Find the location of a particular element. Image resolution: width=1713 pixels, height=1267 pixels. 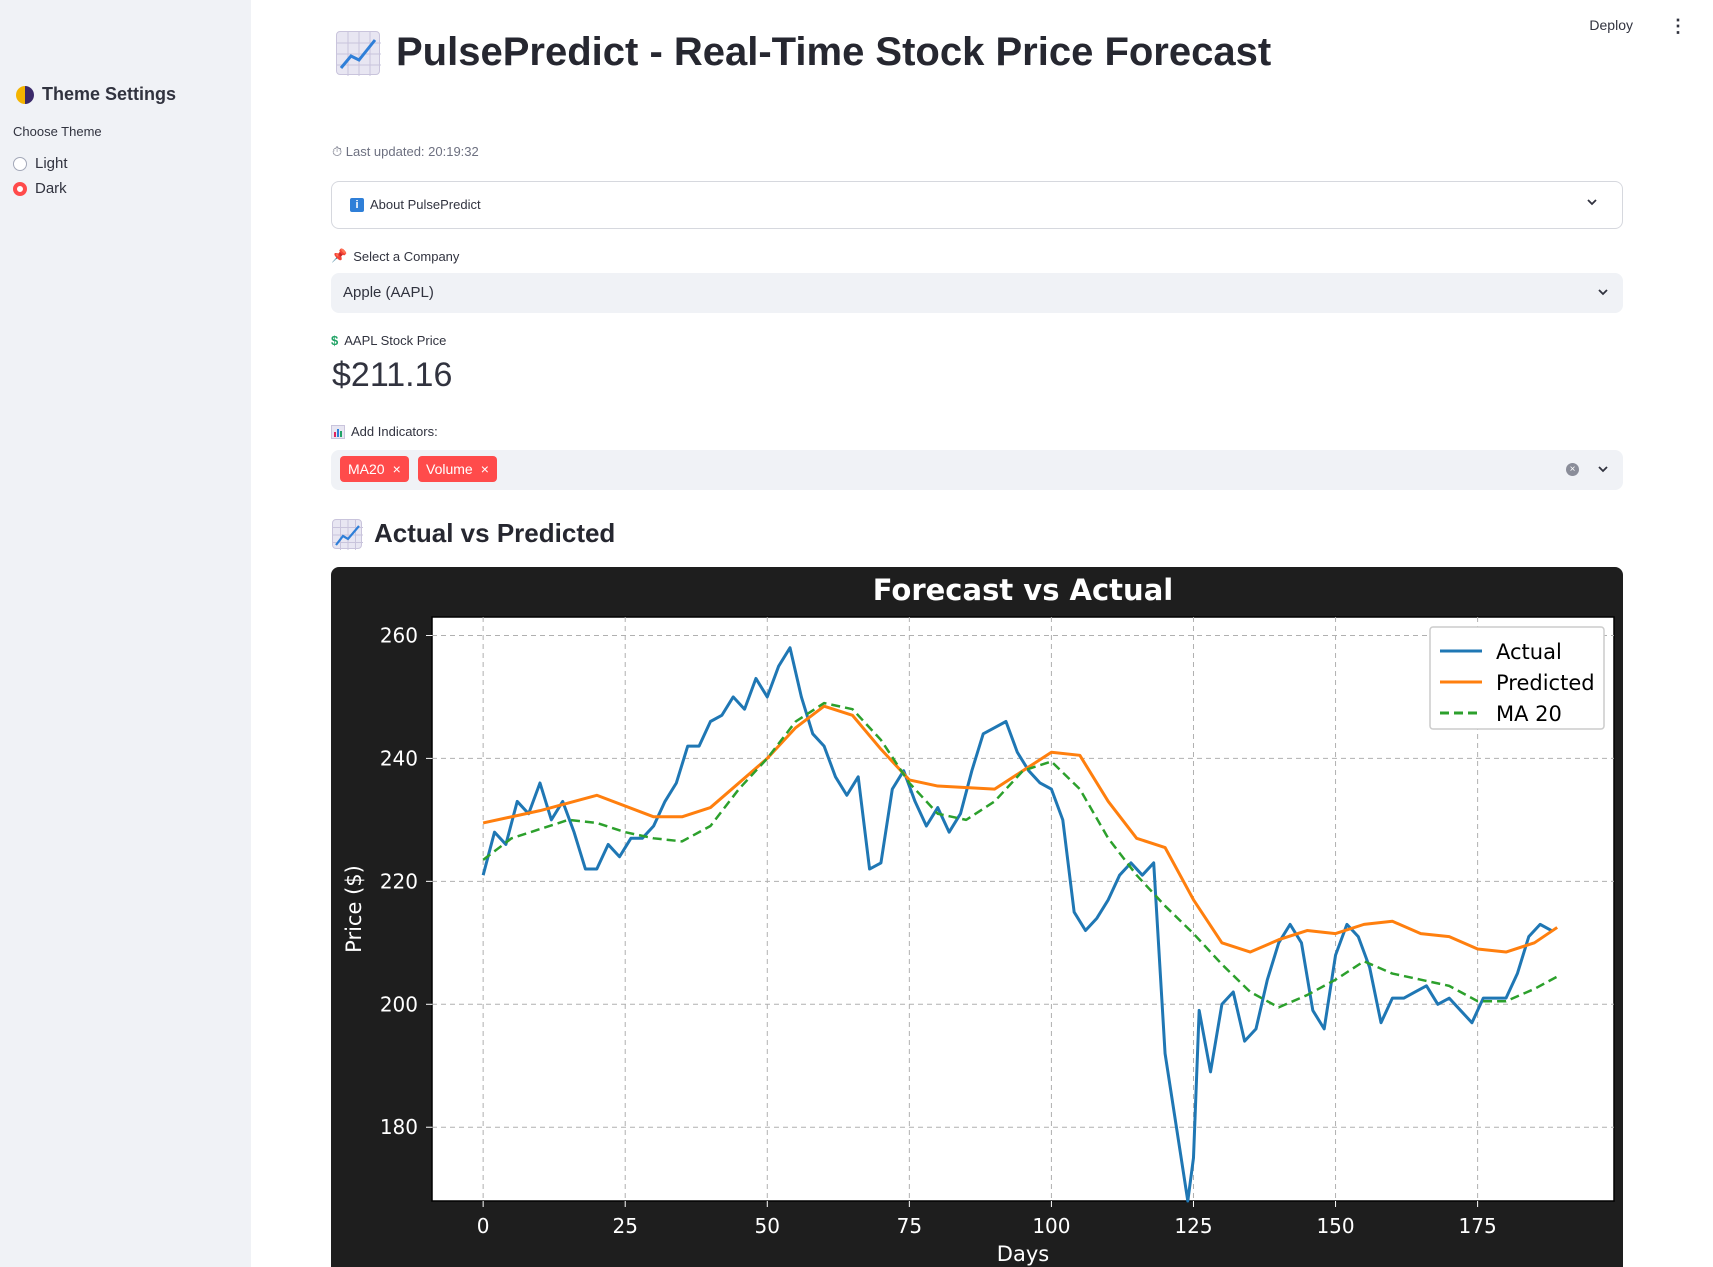

legend-label: MA 20 is located at coordinates (1529, 714).